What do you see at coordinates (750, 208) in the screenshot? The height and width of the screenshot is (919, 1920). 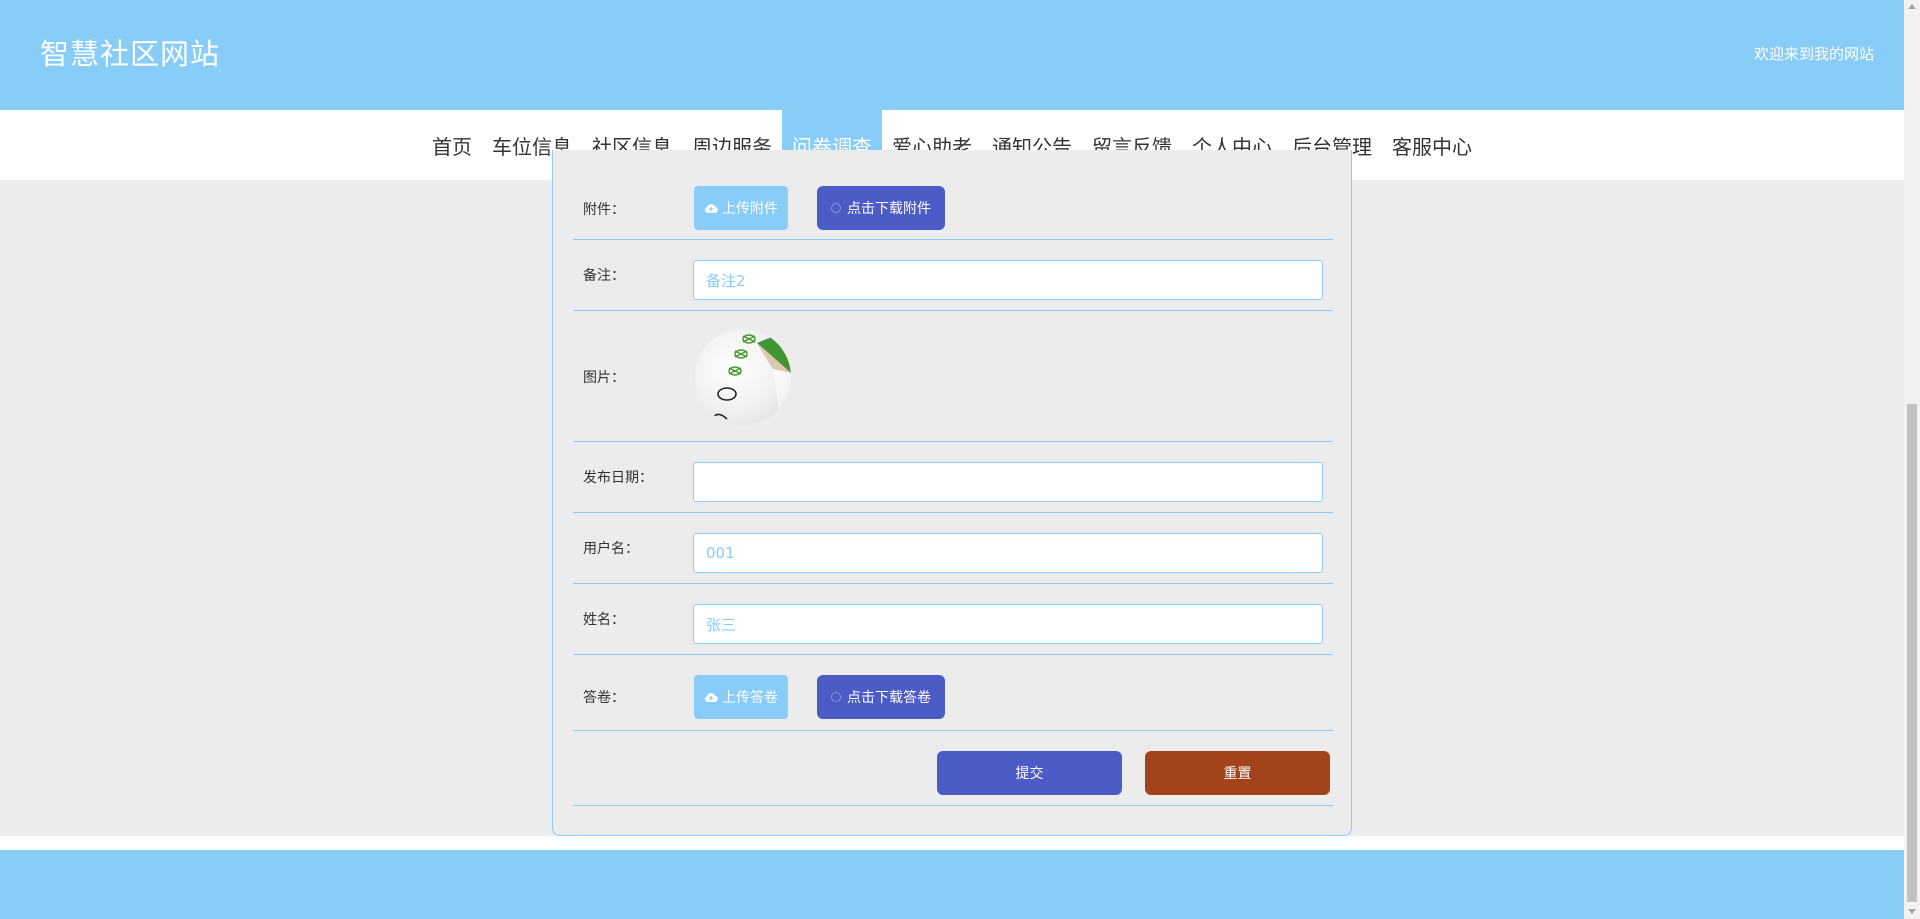 I see `upload-attachment-label: 上传附件` at bounding box center [750, 208].